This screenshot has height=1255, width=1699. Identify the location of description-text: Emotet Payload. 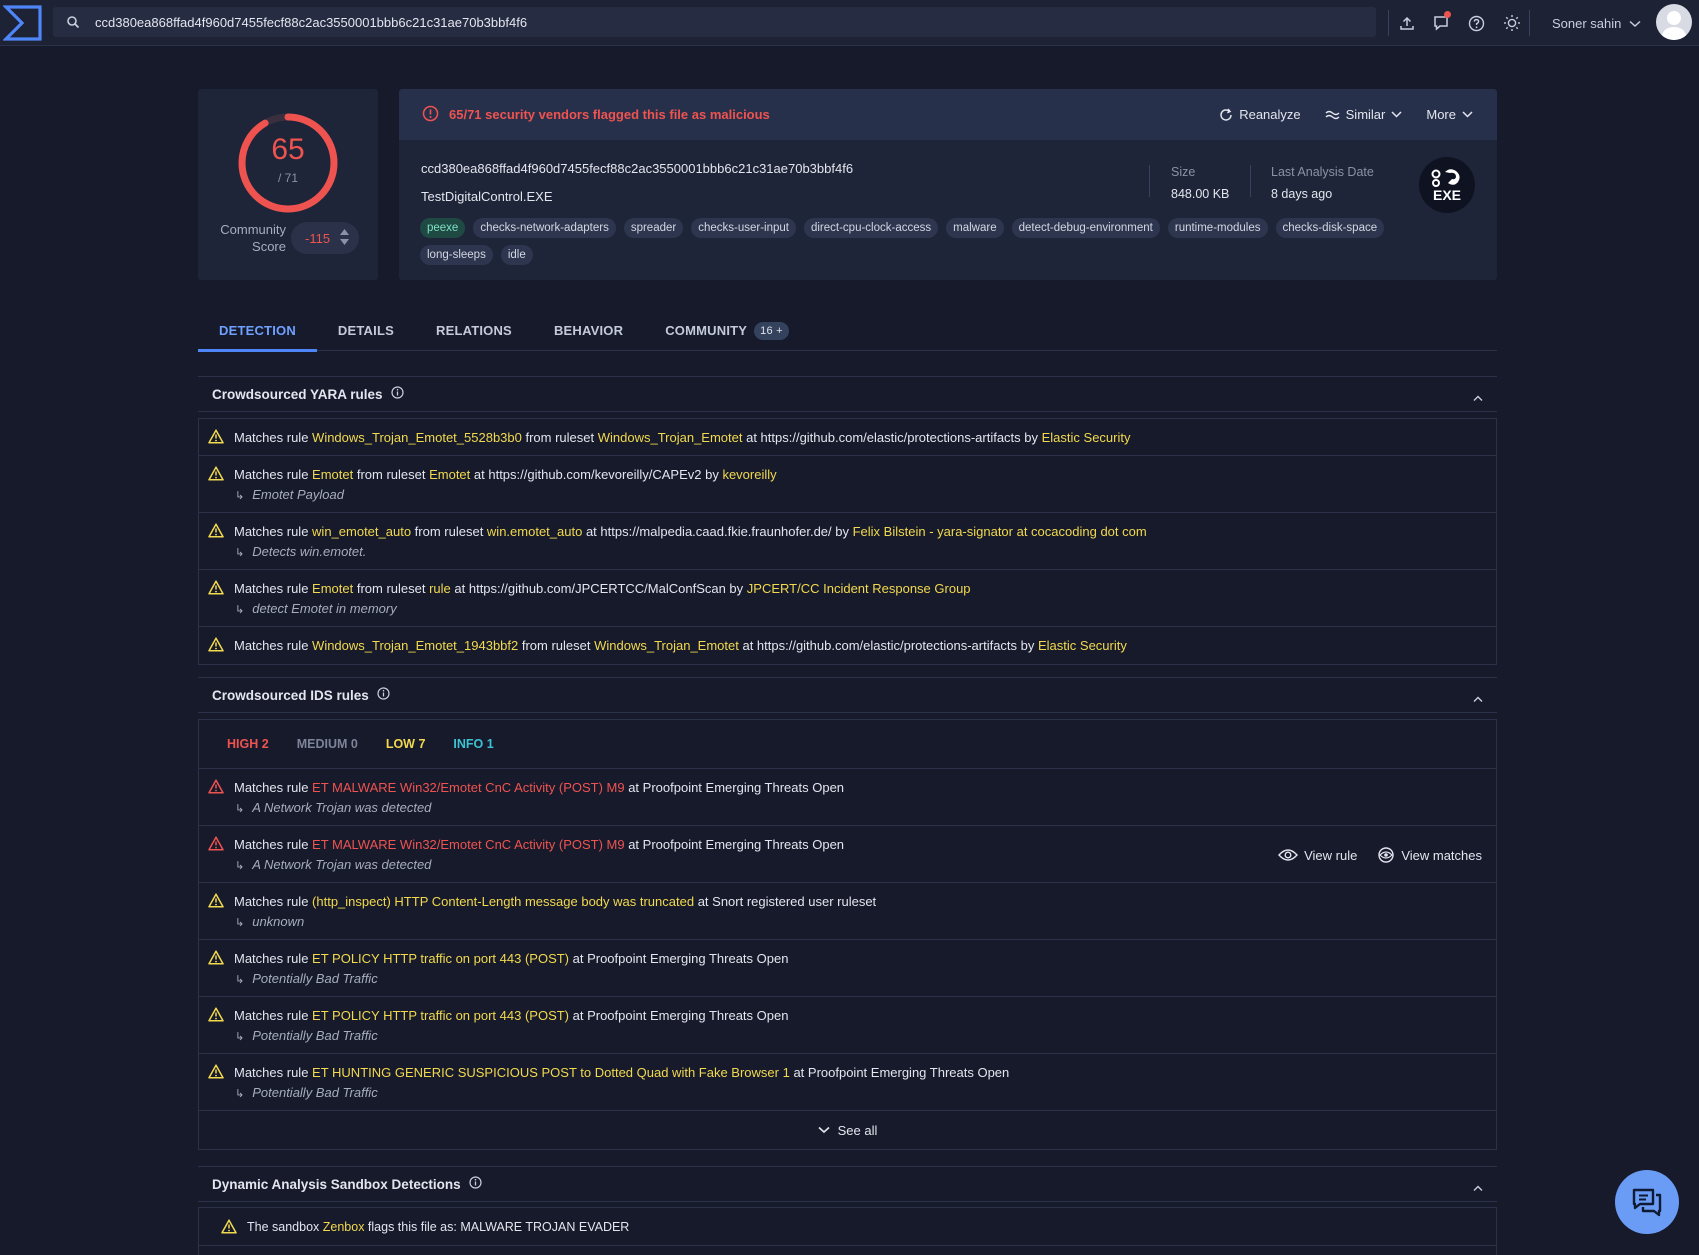
(298, 494).